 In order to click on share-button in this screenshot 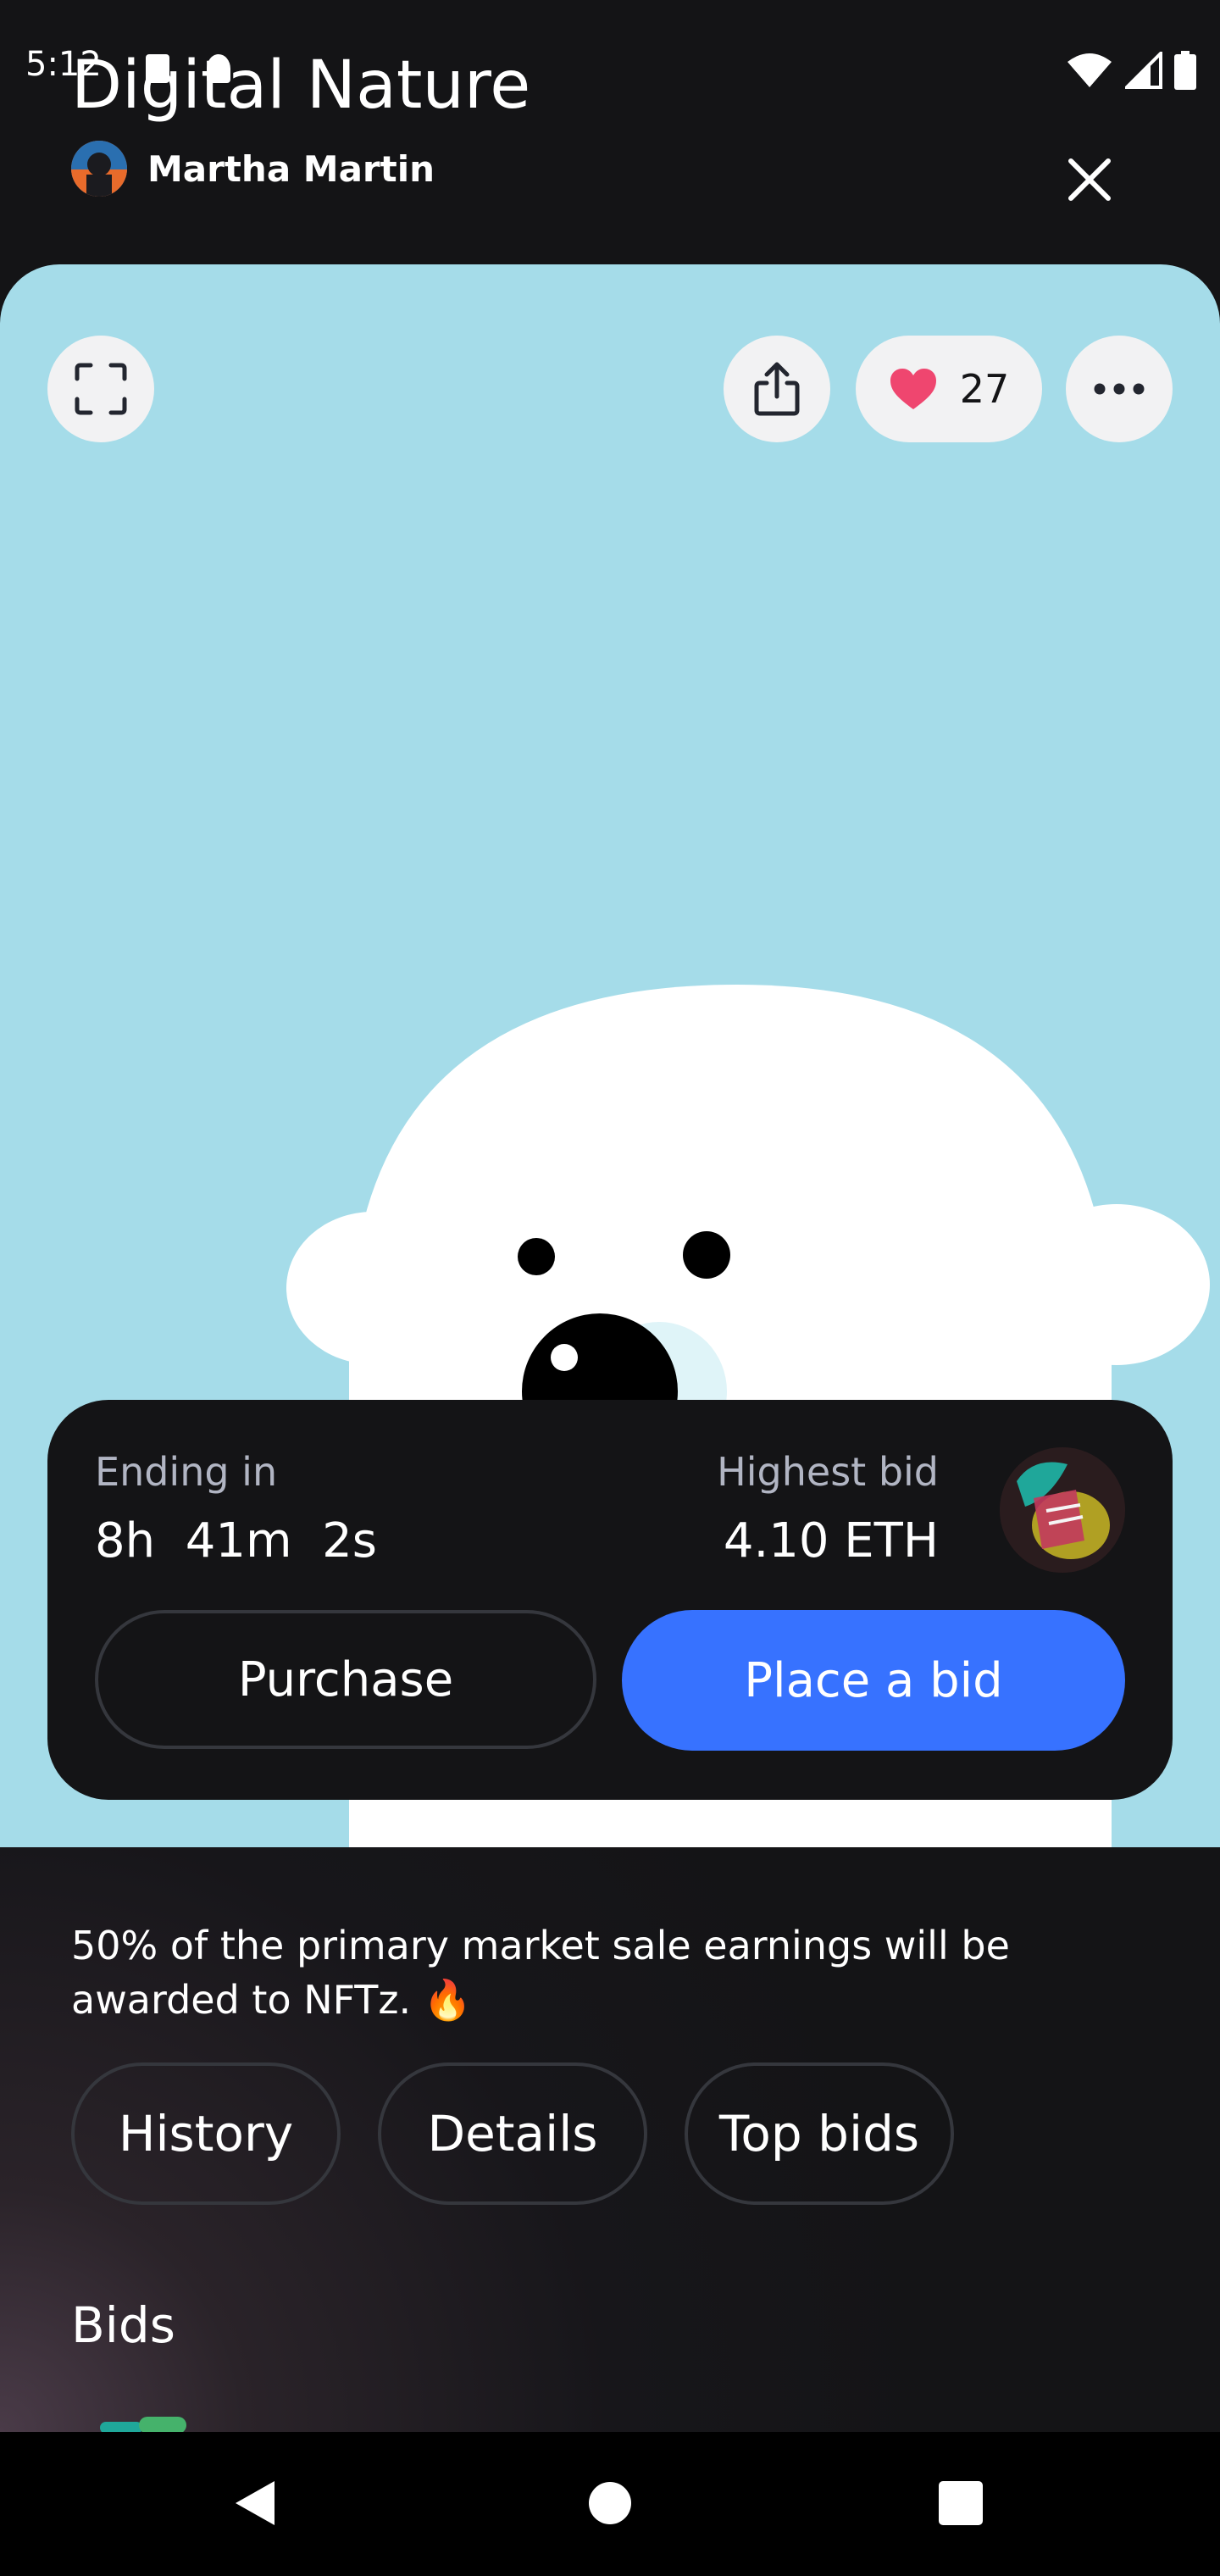, I will do `click(777, 389)`.